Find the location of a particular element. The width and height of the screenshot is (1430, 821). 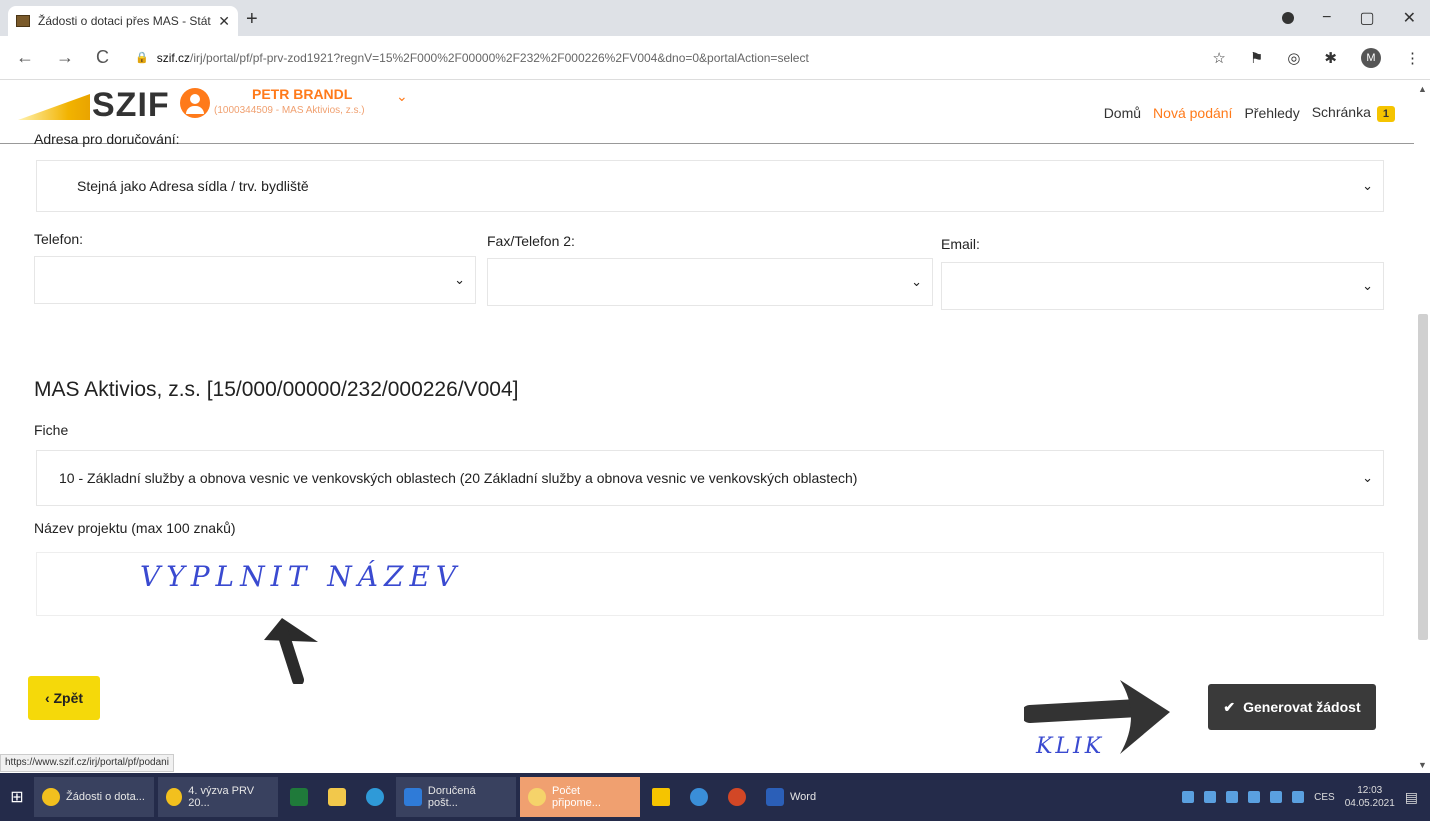

site-favicon-icon is located at coordinates (23, 21).